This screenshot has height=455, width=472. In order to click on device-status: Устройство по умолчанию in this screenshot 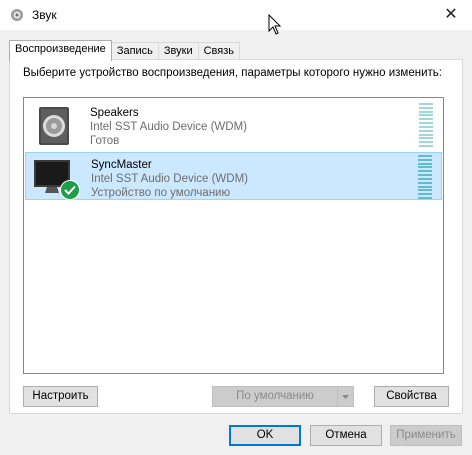, I will do `click(161, 193)`.